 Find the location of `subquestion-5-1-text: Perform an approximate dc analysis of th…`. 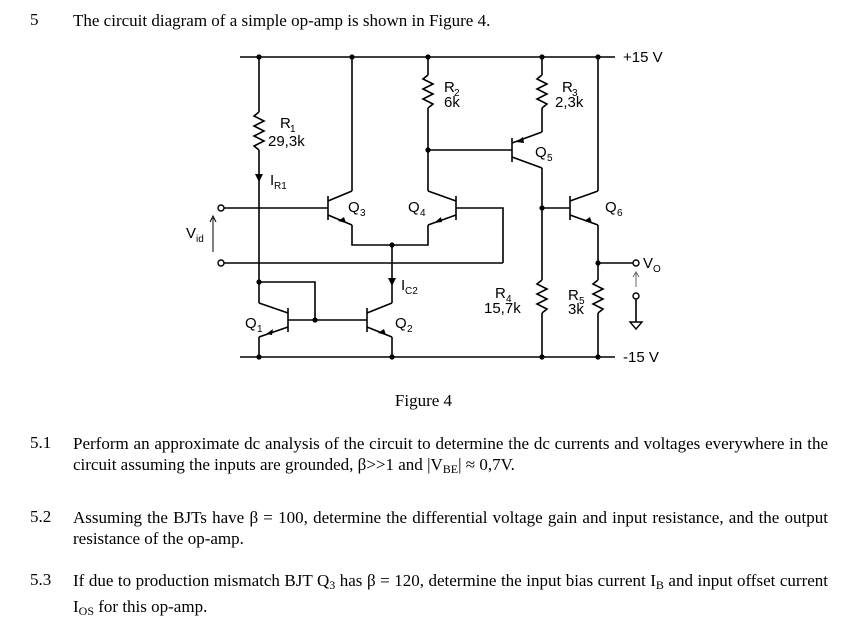

subquestion-5-1-text: Perform an approximate dc analysis of th… is located at coordinates (450, 455).